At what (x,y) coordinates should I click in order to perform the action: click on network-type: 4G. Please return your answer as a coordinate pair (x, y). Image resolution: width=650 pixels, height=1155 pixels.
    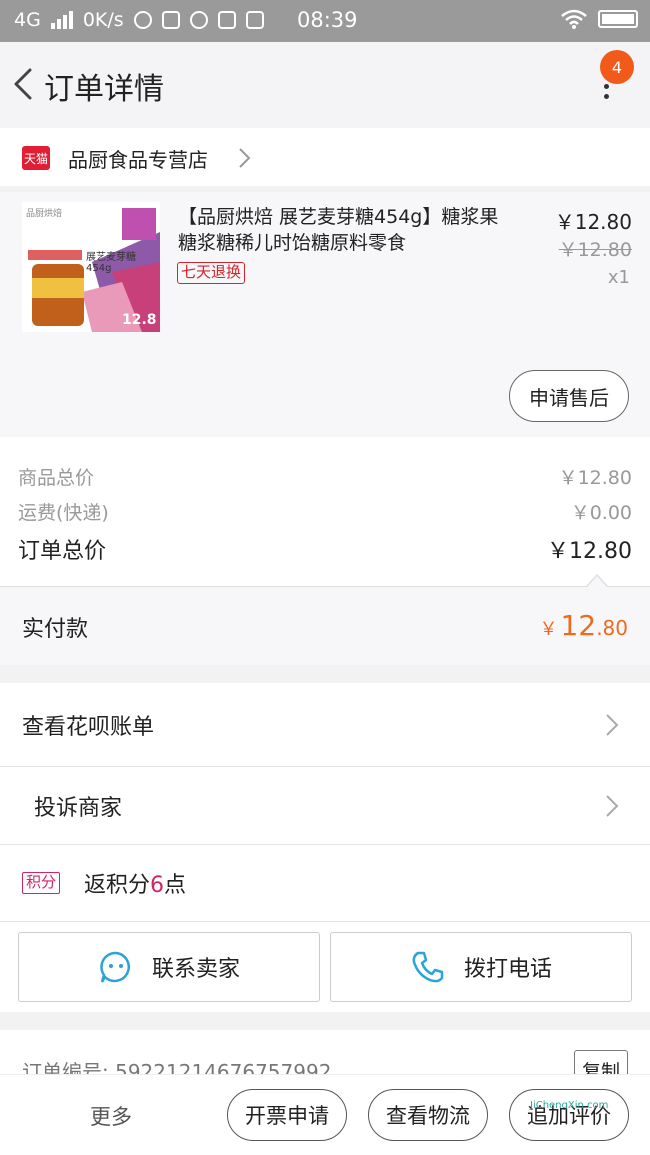
    Looking at the image, I should click on (27, 20).